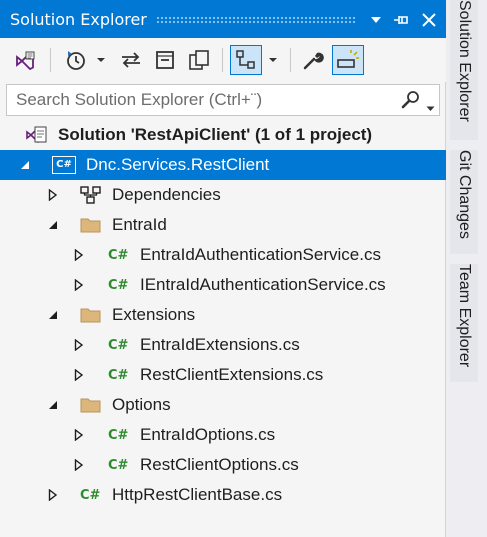 This screenshot has height=537, width=487. What do you see at coordinates (260, 254) in the screenshot?
I see `tree-item-label: EntraIdAuthenticationService.cs` at bounding box center [260, 254].